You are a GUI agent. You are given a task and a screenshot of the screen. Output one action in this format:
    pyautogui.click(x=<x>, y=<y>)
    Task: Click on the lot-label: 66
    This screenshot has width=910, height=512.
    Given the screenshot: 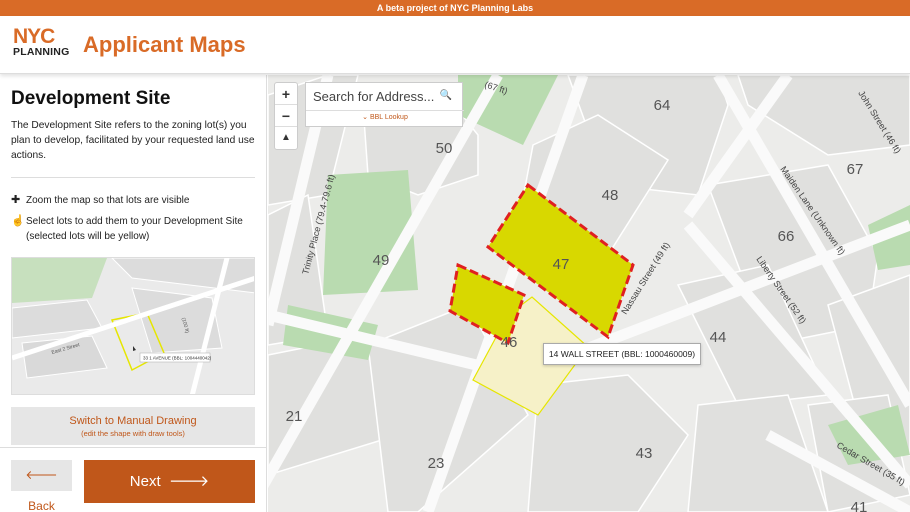 What is the action you would take?
    pyautogui.click(x=786, y=236)
    